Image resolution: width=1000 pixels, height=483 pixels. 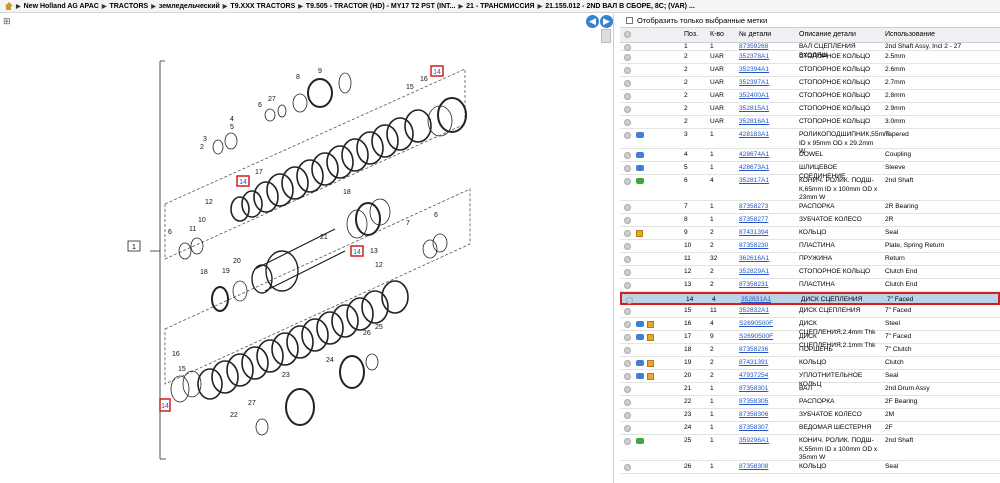 What do you see at coordinates (753, 220) in the screenshot?
I see `row-part-number: 87358277` at bounding box center [753, 220].